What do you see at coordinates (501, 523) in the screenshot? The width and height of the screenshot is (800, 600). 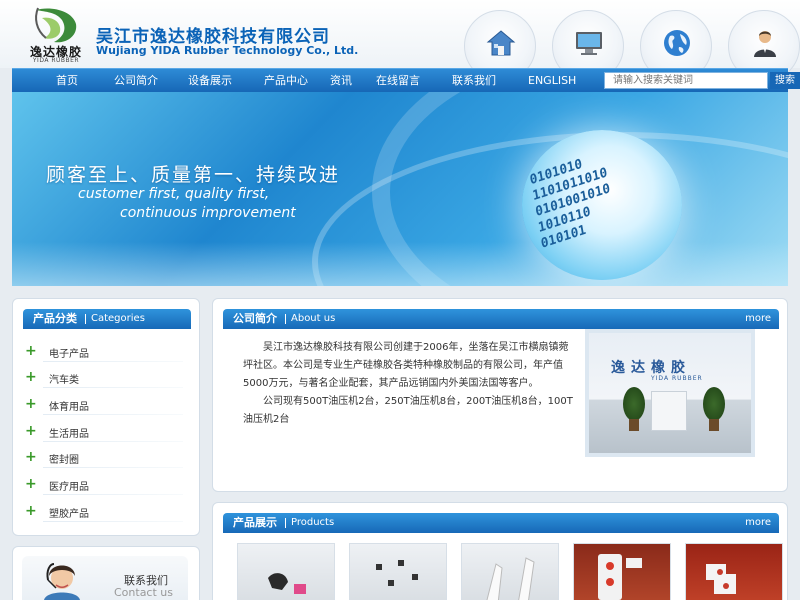 I see `products-header: 产品展示 Products more` at bounding box center [501, 523].